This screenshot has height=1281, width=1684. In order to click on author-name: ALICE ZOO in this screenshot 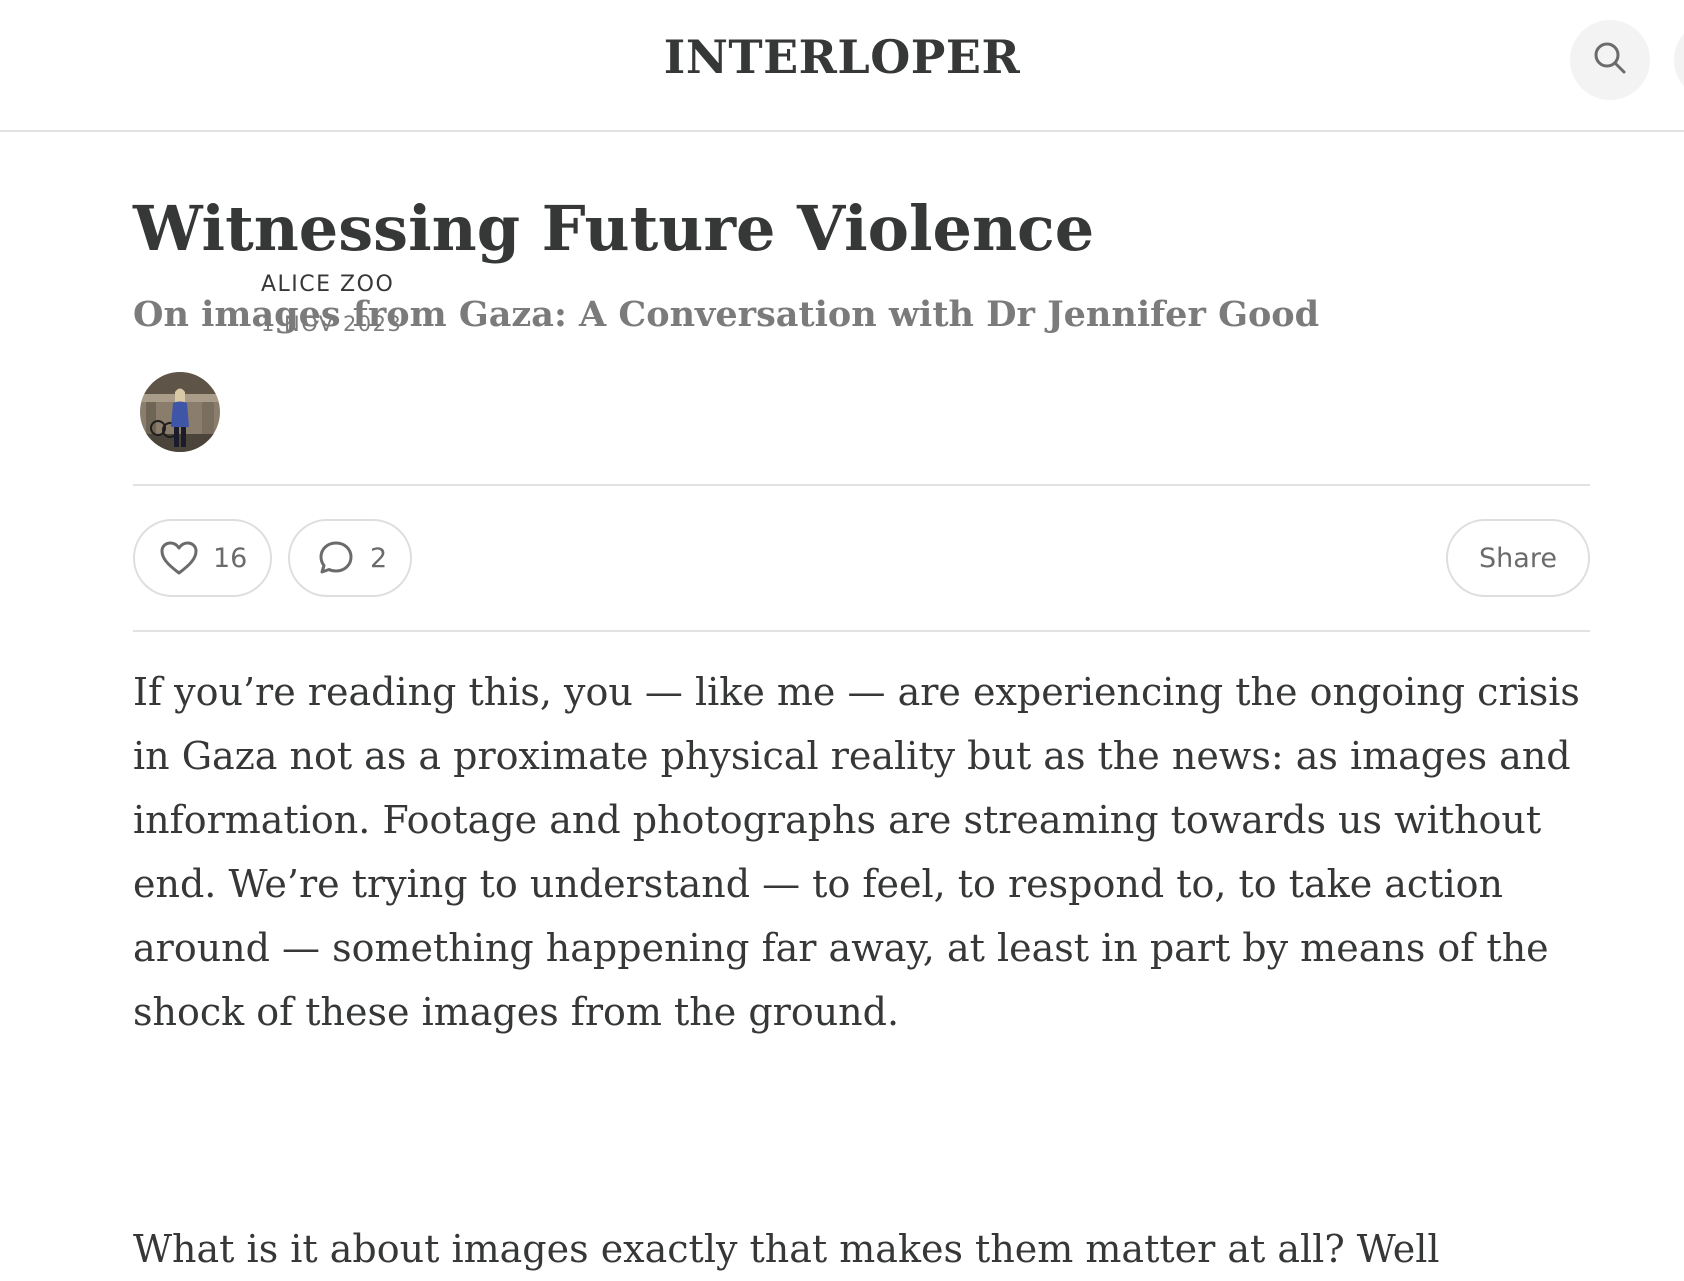, I will do `click(327, 284)`.